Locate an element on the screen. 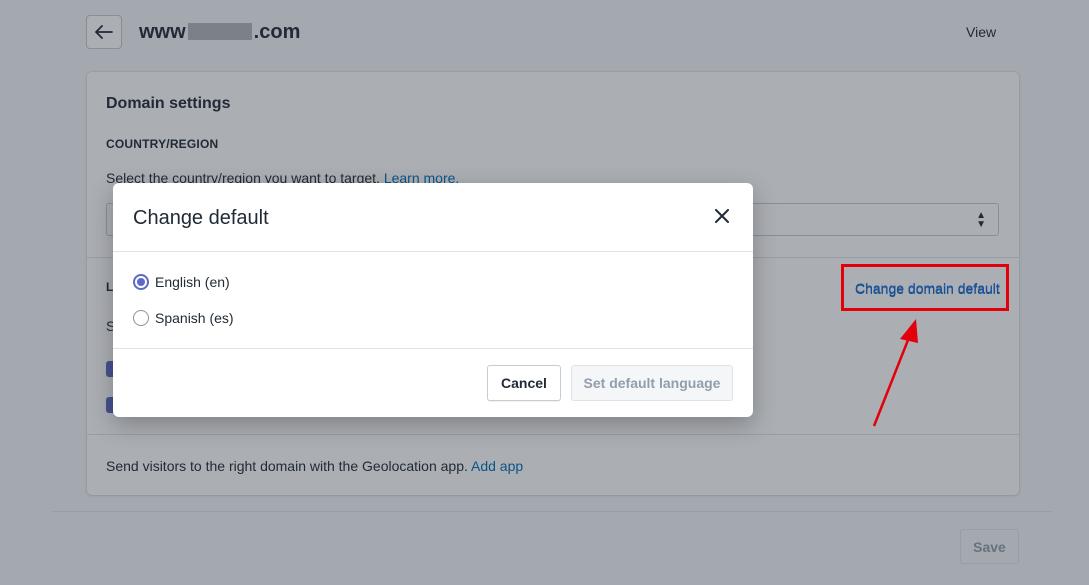 The width and height of the screenshot is (1089, 585). radio-option-spanish: Spanish (es) is located at coordinates (183, 318).